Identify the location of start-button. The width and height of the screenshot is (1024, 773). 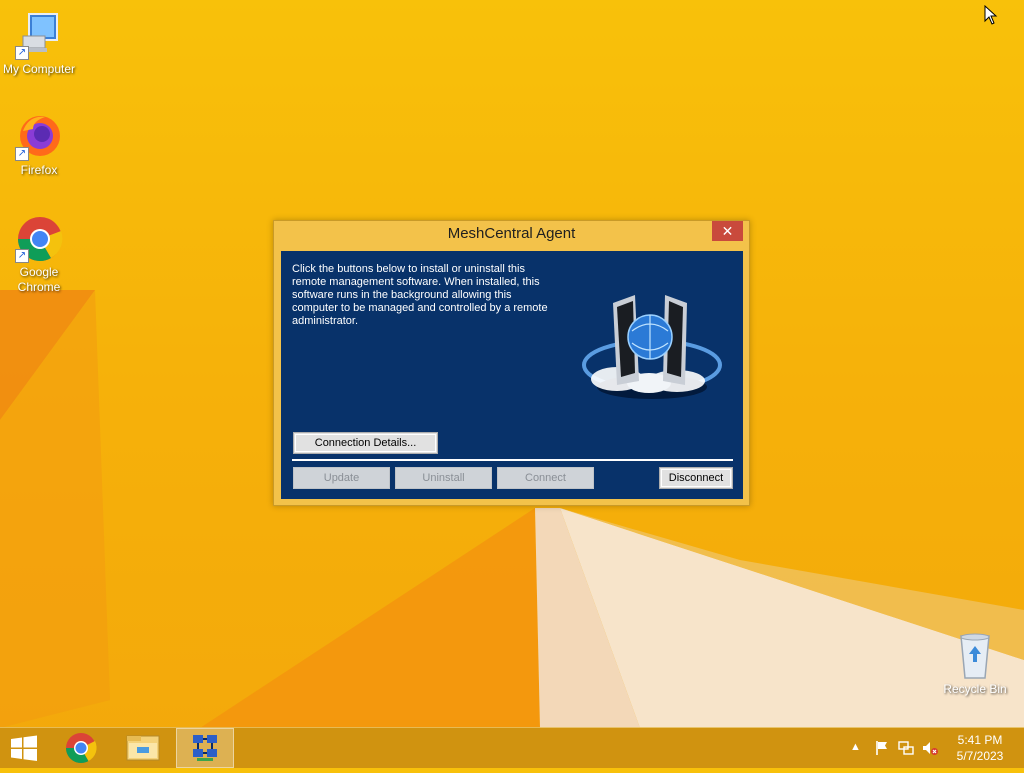
(24, 748).